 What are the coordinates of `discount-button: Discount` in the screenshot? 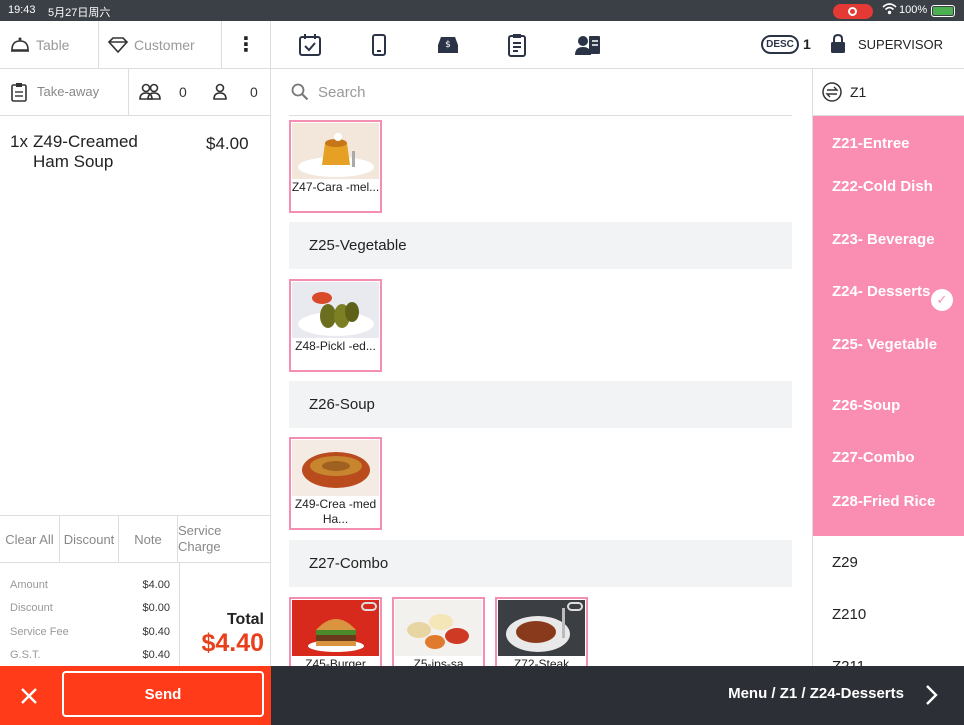 It's located at (89, 539).